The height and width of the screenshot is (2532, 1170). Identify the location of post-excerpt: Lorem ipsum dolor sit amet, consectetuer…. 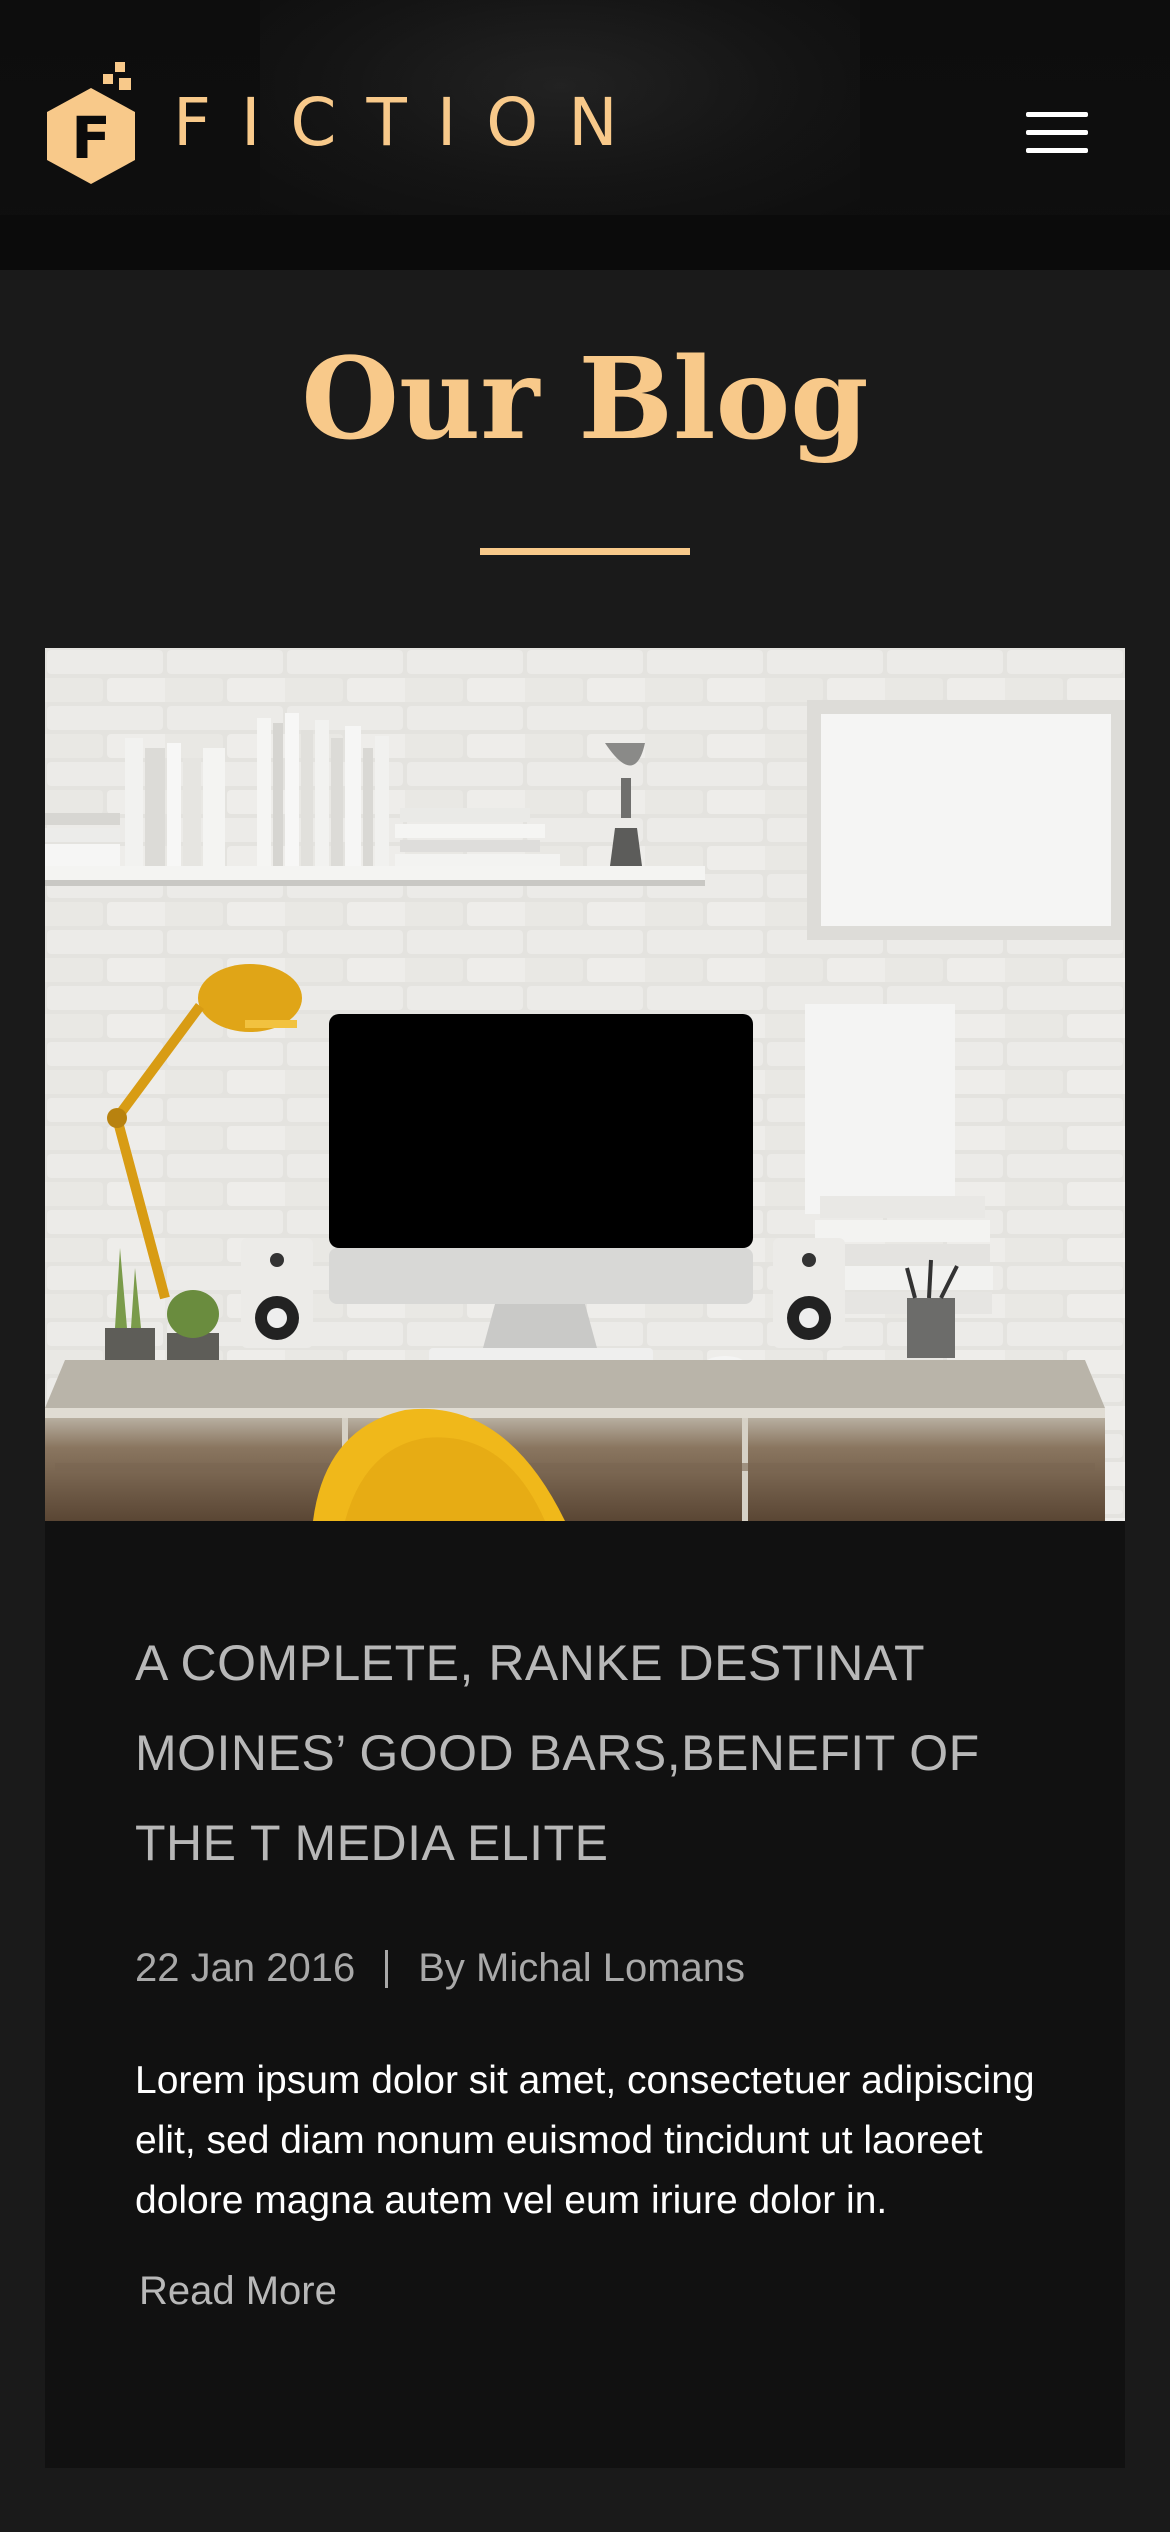
(585, 2140).